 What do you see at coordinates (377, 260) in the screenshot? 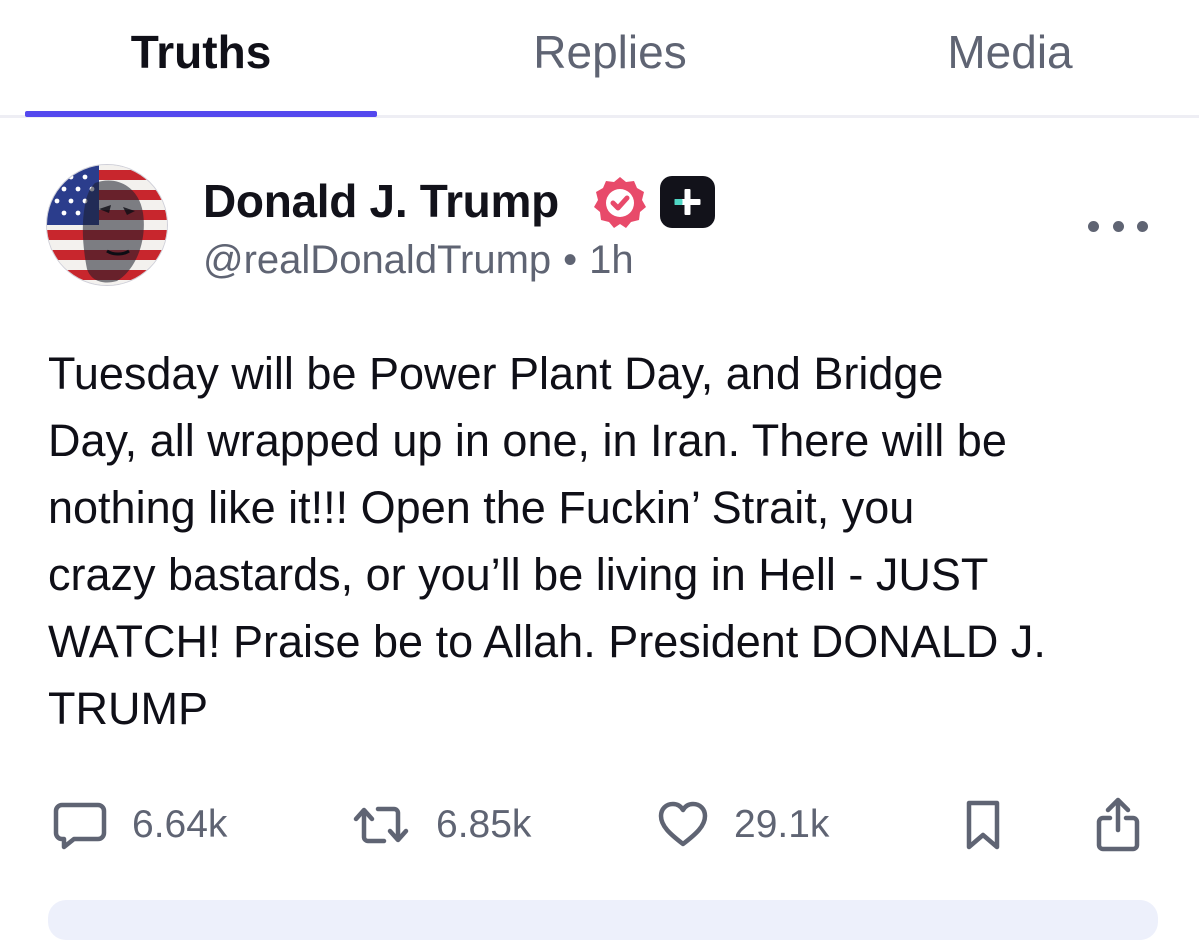
I see `author-handle: @realDonaldTrump` at bounding box center [377, 260].